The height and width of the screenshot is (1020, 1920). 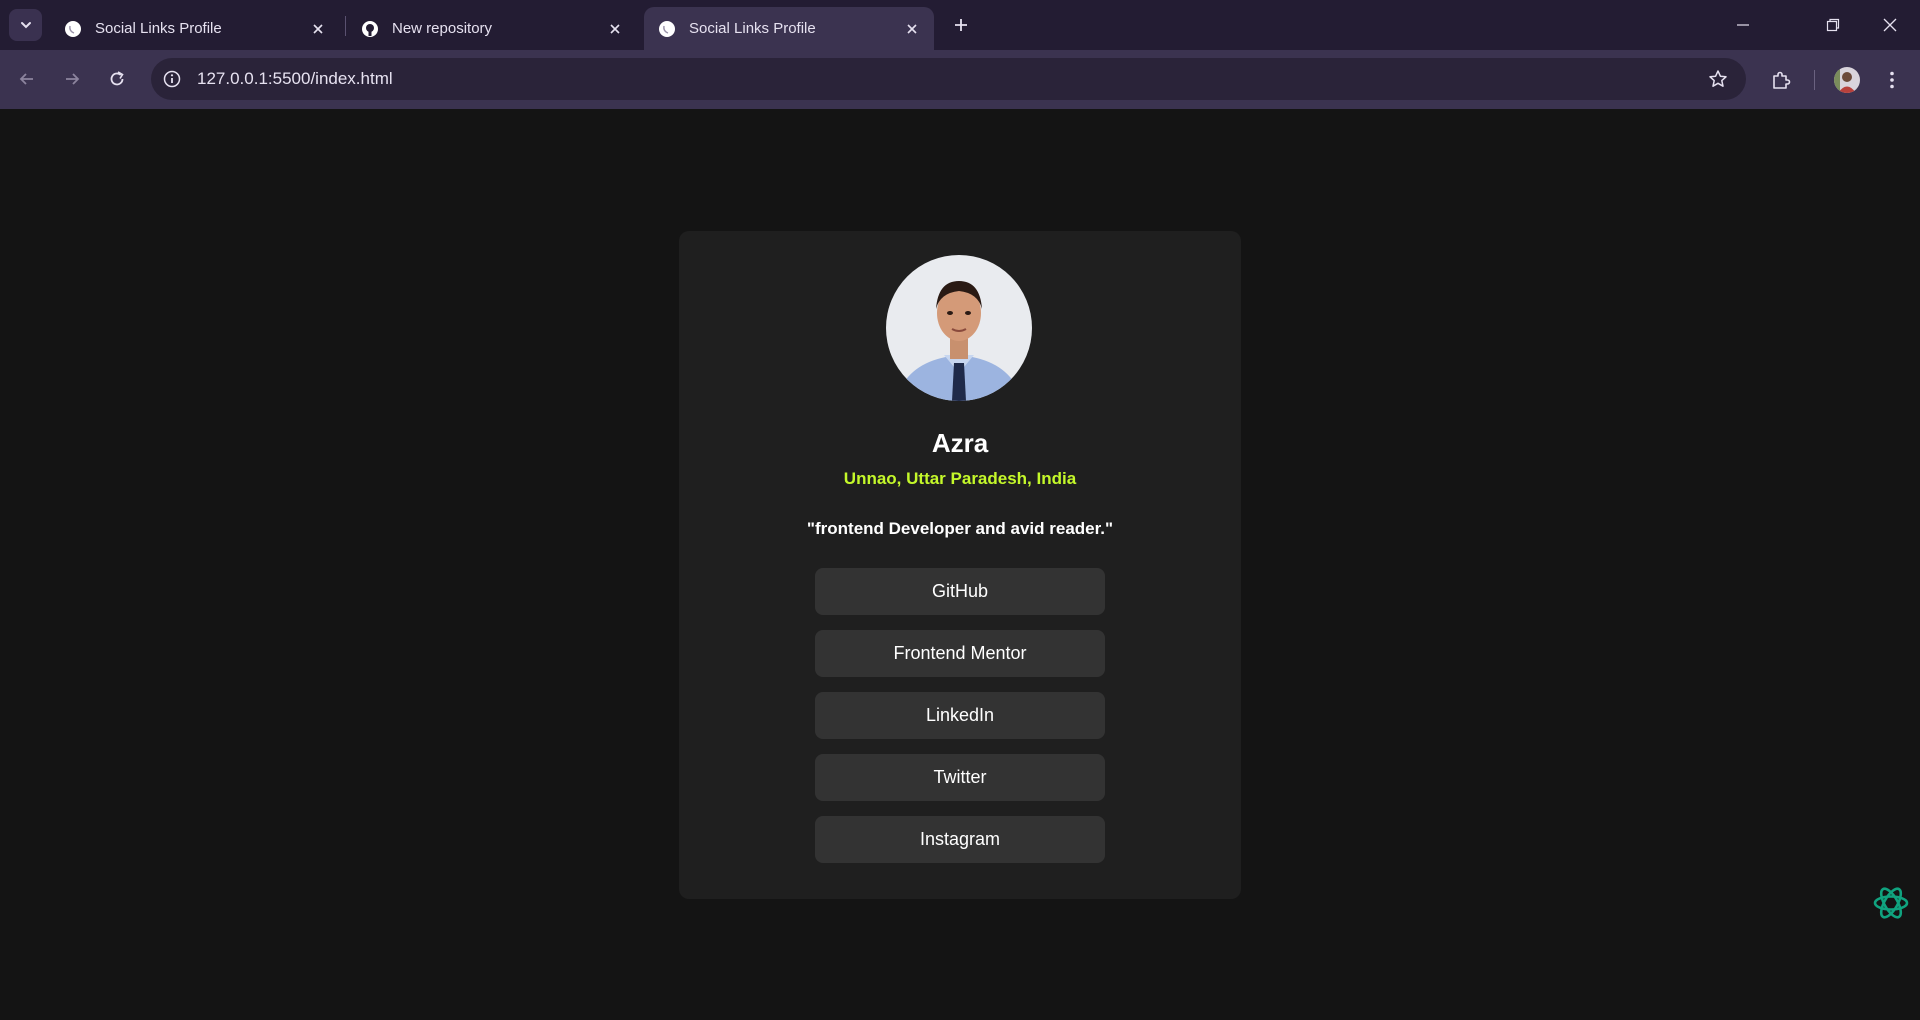 I want to click on address-bar: 127.0.0.1:5500/index.html, so click(x=948, y=79).